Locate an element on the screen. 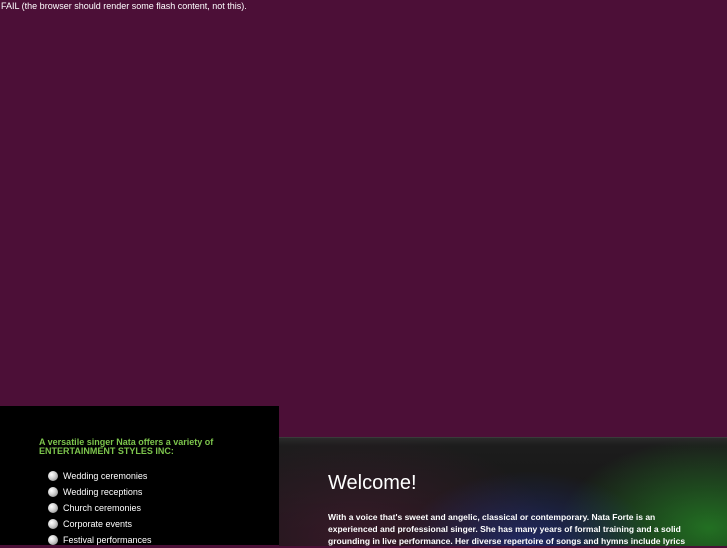 This screenshot has height=548, width=727. service-item-wedding-receptions: Wedding receptions is located at coordinates (100, 492).